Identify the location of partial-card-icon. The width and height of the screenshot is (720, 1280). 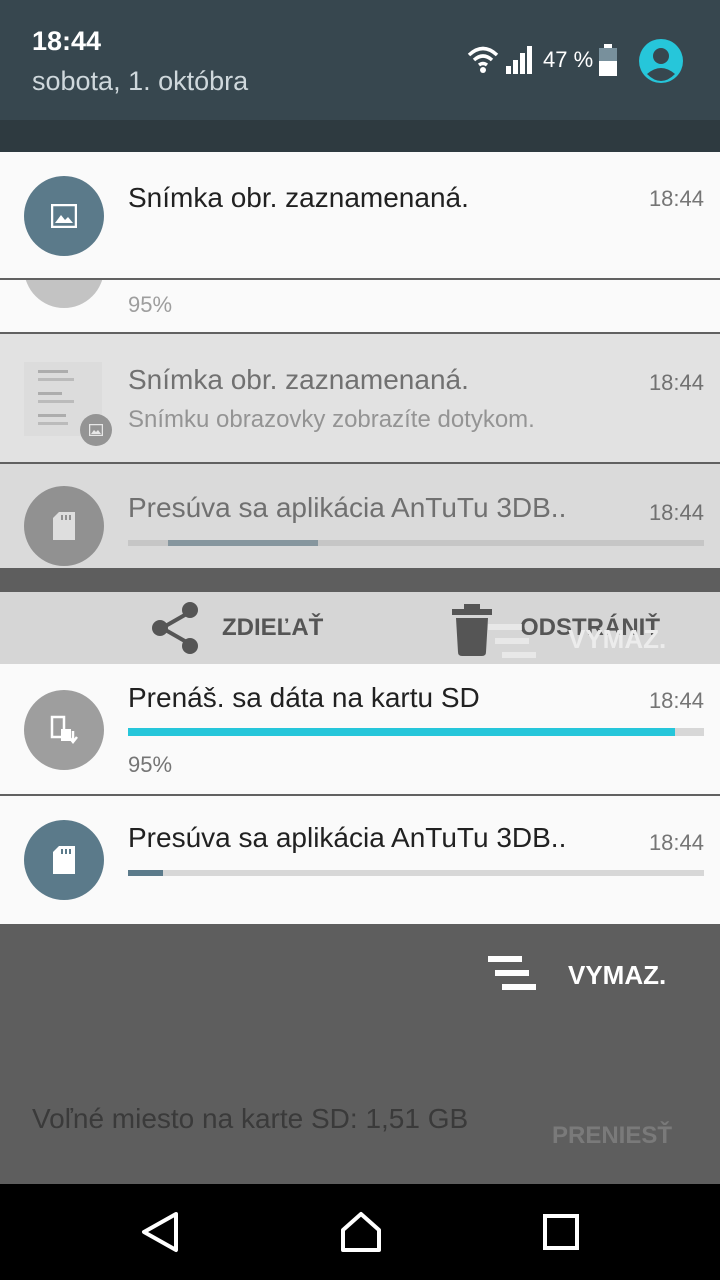
(64, 294).